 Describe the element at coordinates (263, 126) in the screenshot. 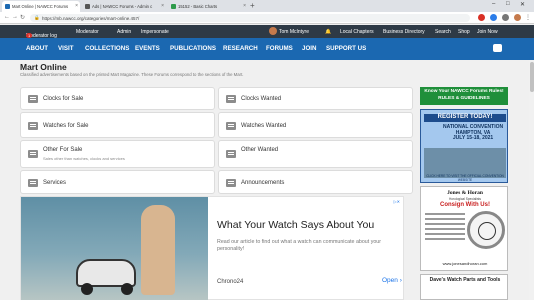

I see `forum-title: Watches Wanted` at that location.